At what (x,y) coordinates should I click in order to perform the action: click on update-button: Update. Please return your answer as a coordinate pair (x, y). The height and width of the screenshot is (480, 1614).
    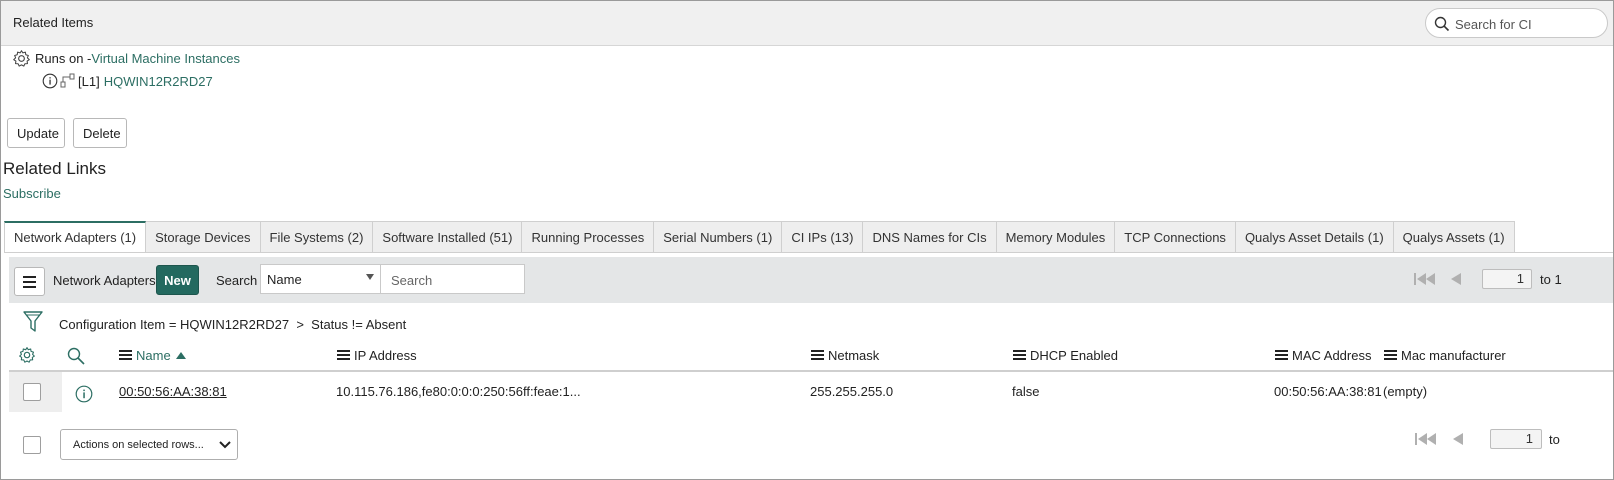
    Looking at the image, I should click on (36, 133).